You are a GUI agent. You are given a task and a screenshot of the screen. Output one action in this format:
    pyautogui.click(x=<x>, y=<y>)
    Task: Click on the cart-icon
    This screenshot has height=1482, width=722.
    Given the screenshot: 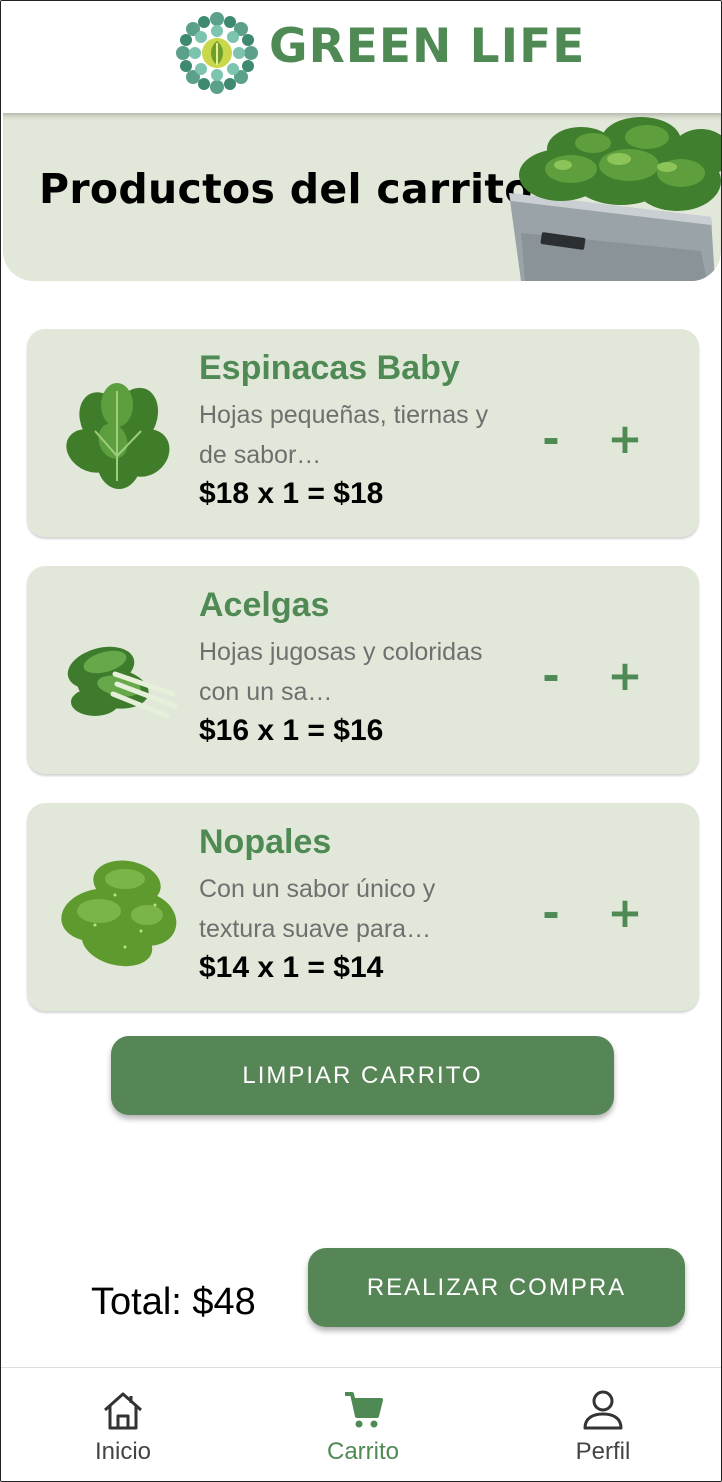 What is the action you would take?
    pyautogui.click(x=364, y=1410)
    